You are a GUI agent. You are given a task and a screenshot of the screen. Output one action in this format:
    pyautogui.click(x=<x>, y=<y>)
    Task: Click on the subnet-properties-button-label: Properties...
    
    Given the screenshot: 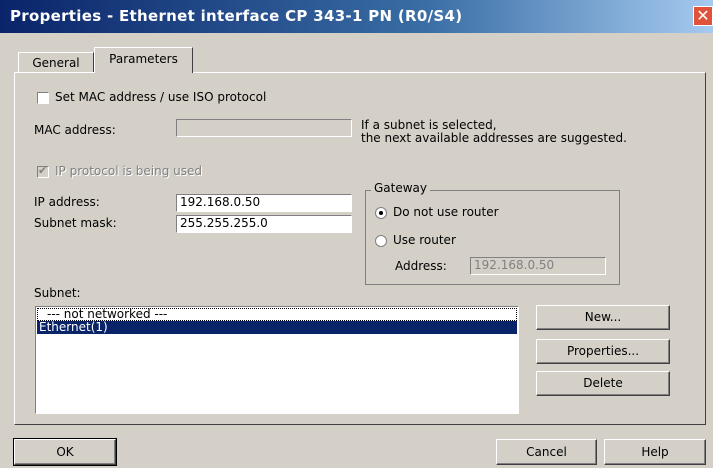 What is the action you would take?
    pyautogui.click(x=603, y=351)
    